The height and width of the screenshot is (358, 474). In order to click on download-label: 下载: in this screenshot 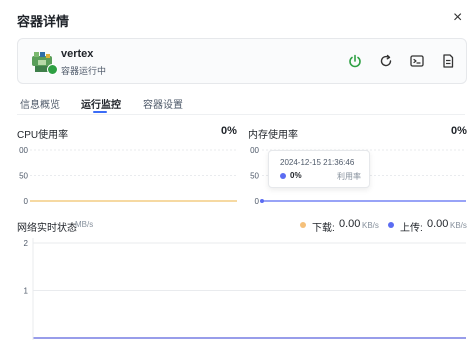, I will do `click(323, 228)`.